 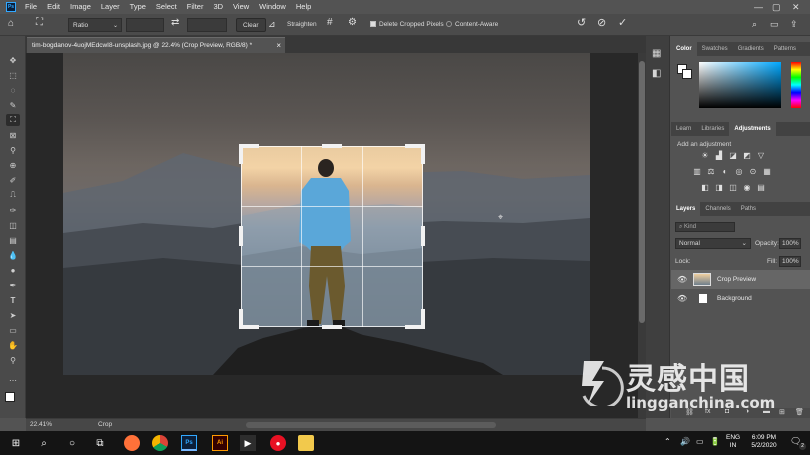 I want to click on menu-view: View, so click(x=241, y=7).